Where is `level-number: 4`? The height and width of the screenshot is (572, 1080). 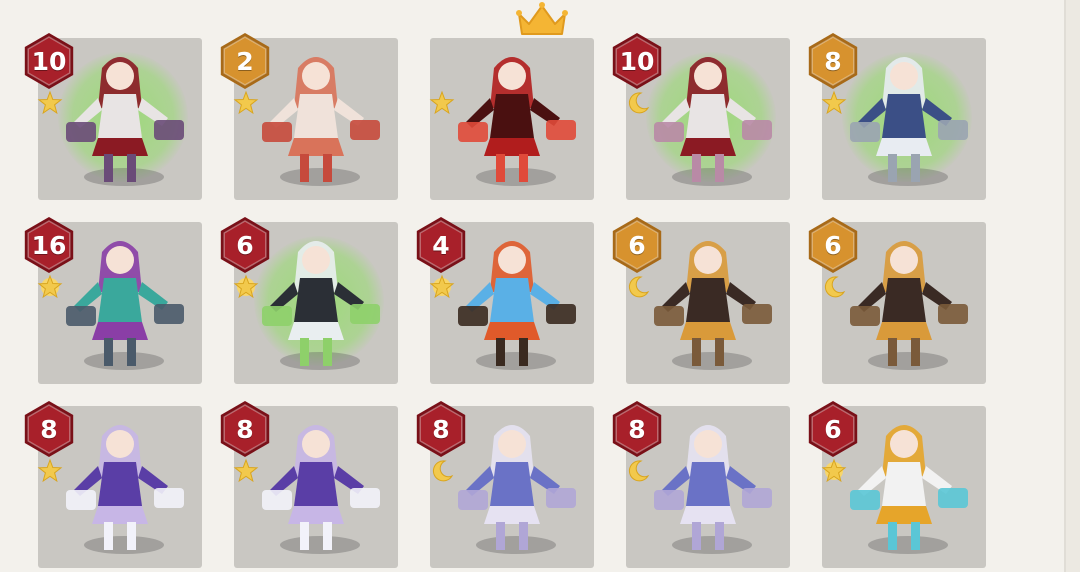 level-number: 4 is located at coordinates (441, 245).